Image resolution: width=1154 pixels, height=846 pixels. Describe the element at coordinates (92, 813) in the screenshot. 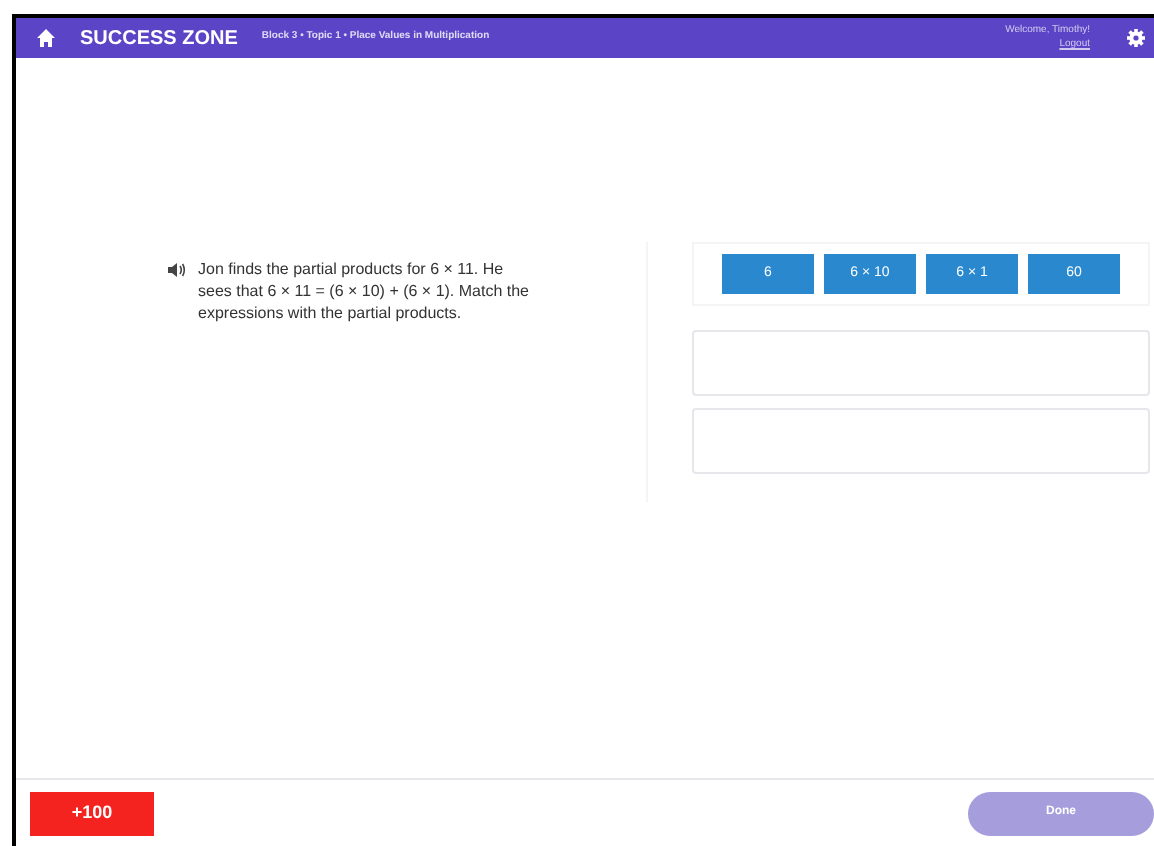

I see `points-badge: +100` at that location.